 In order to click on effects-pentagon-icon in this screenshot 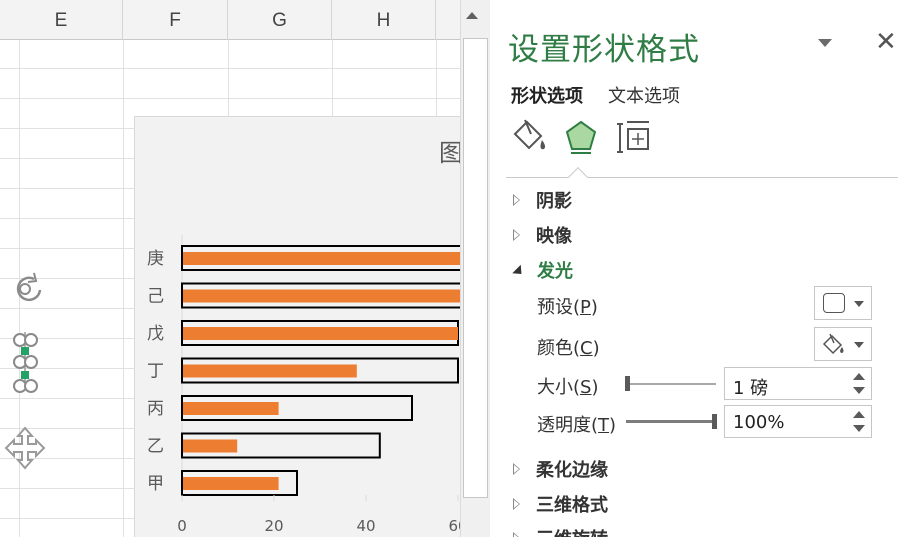, I will do `click(581, 138)`.